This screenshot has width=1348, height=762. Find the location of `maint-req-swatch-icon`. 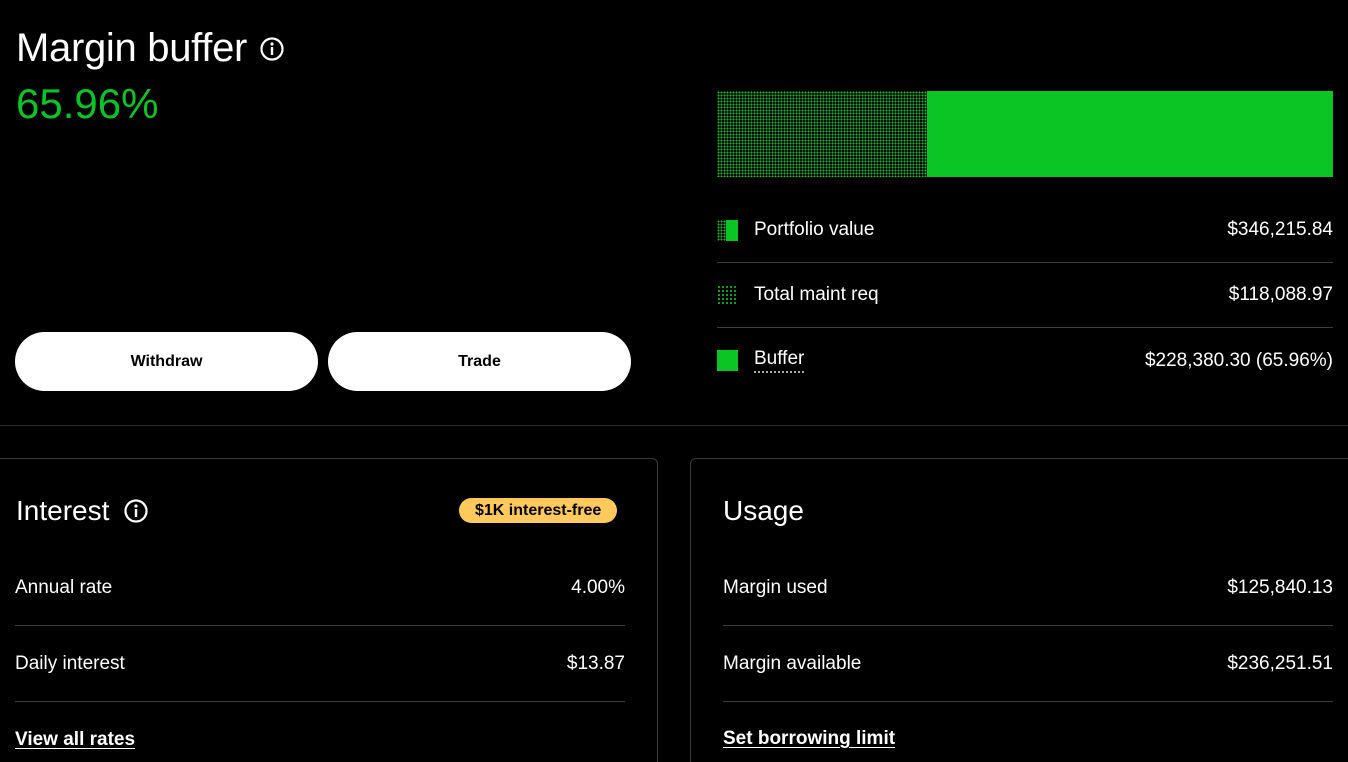

maint-req-swatch-icon is located at coordinates (727, 295).